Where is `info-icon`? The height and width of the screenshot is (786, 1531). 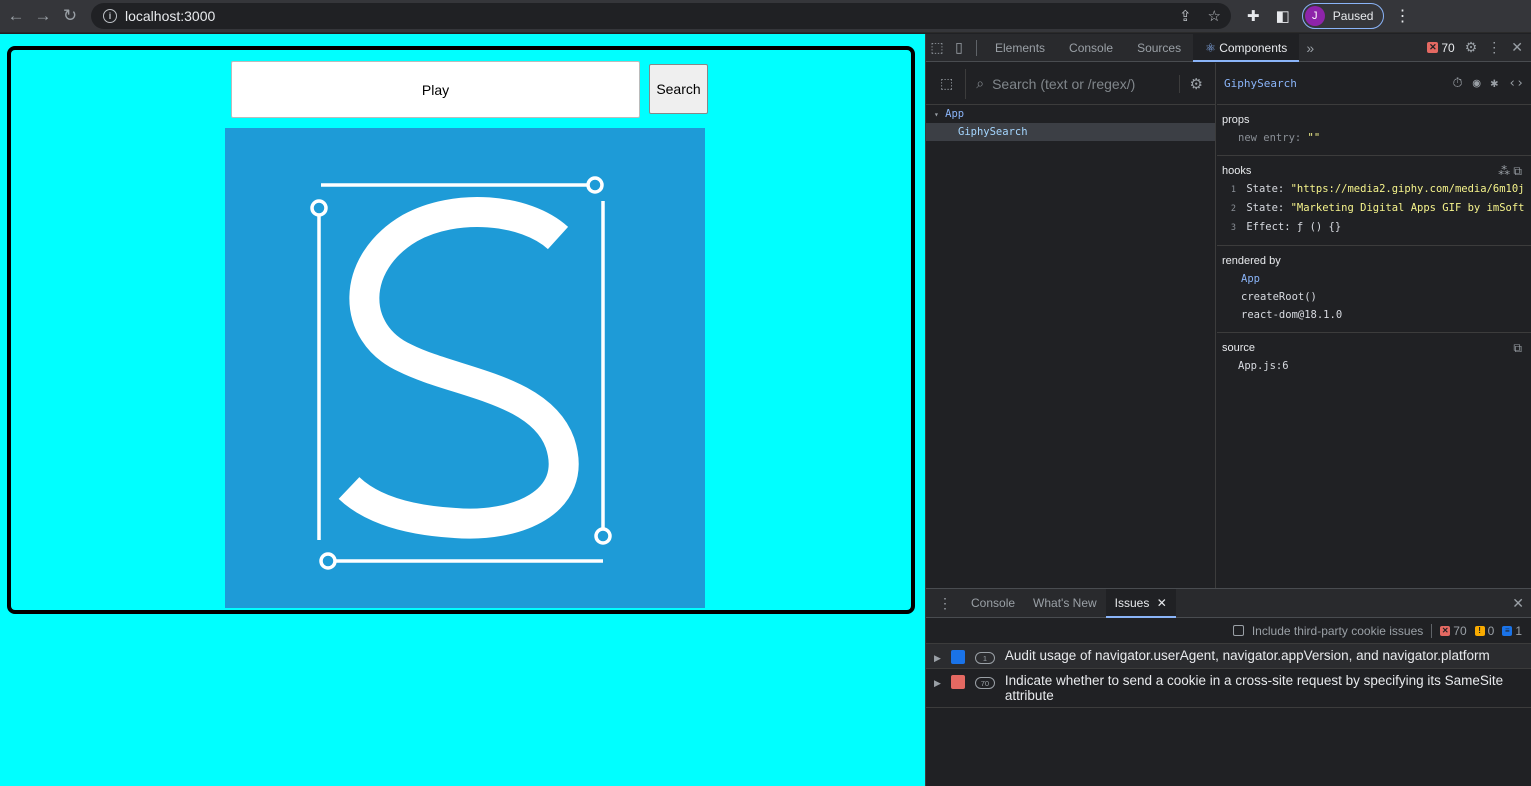
info-icon is located at coordinates (957, 657).